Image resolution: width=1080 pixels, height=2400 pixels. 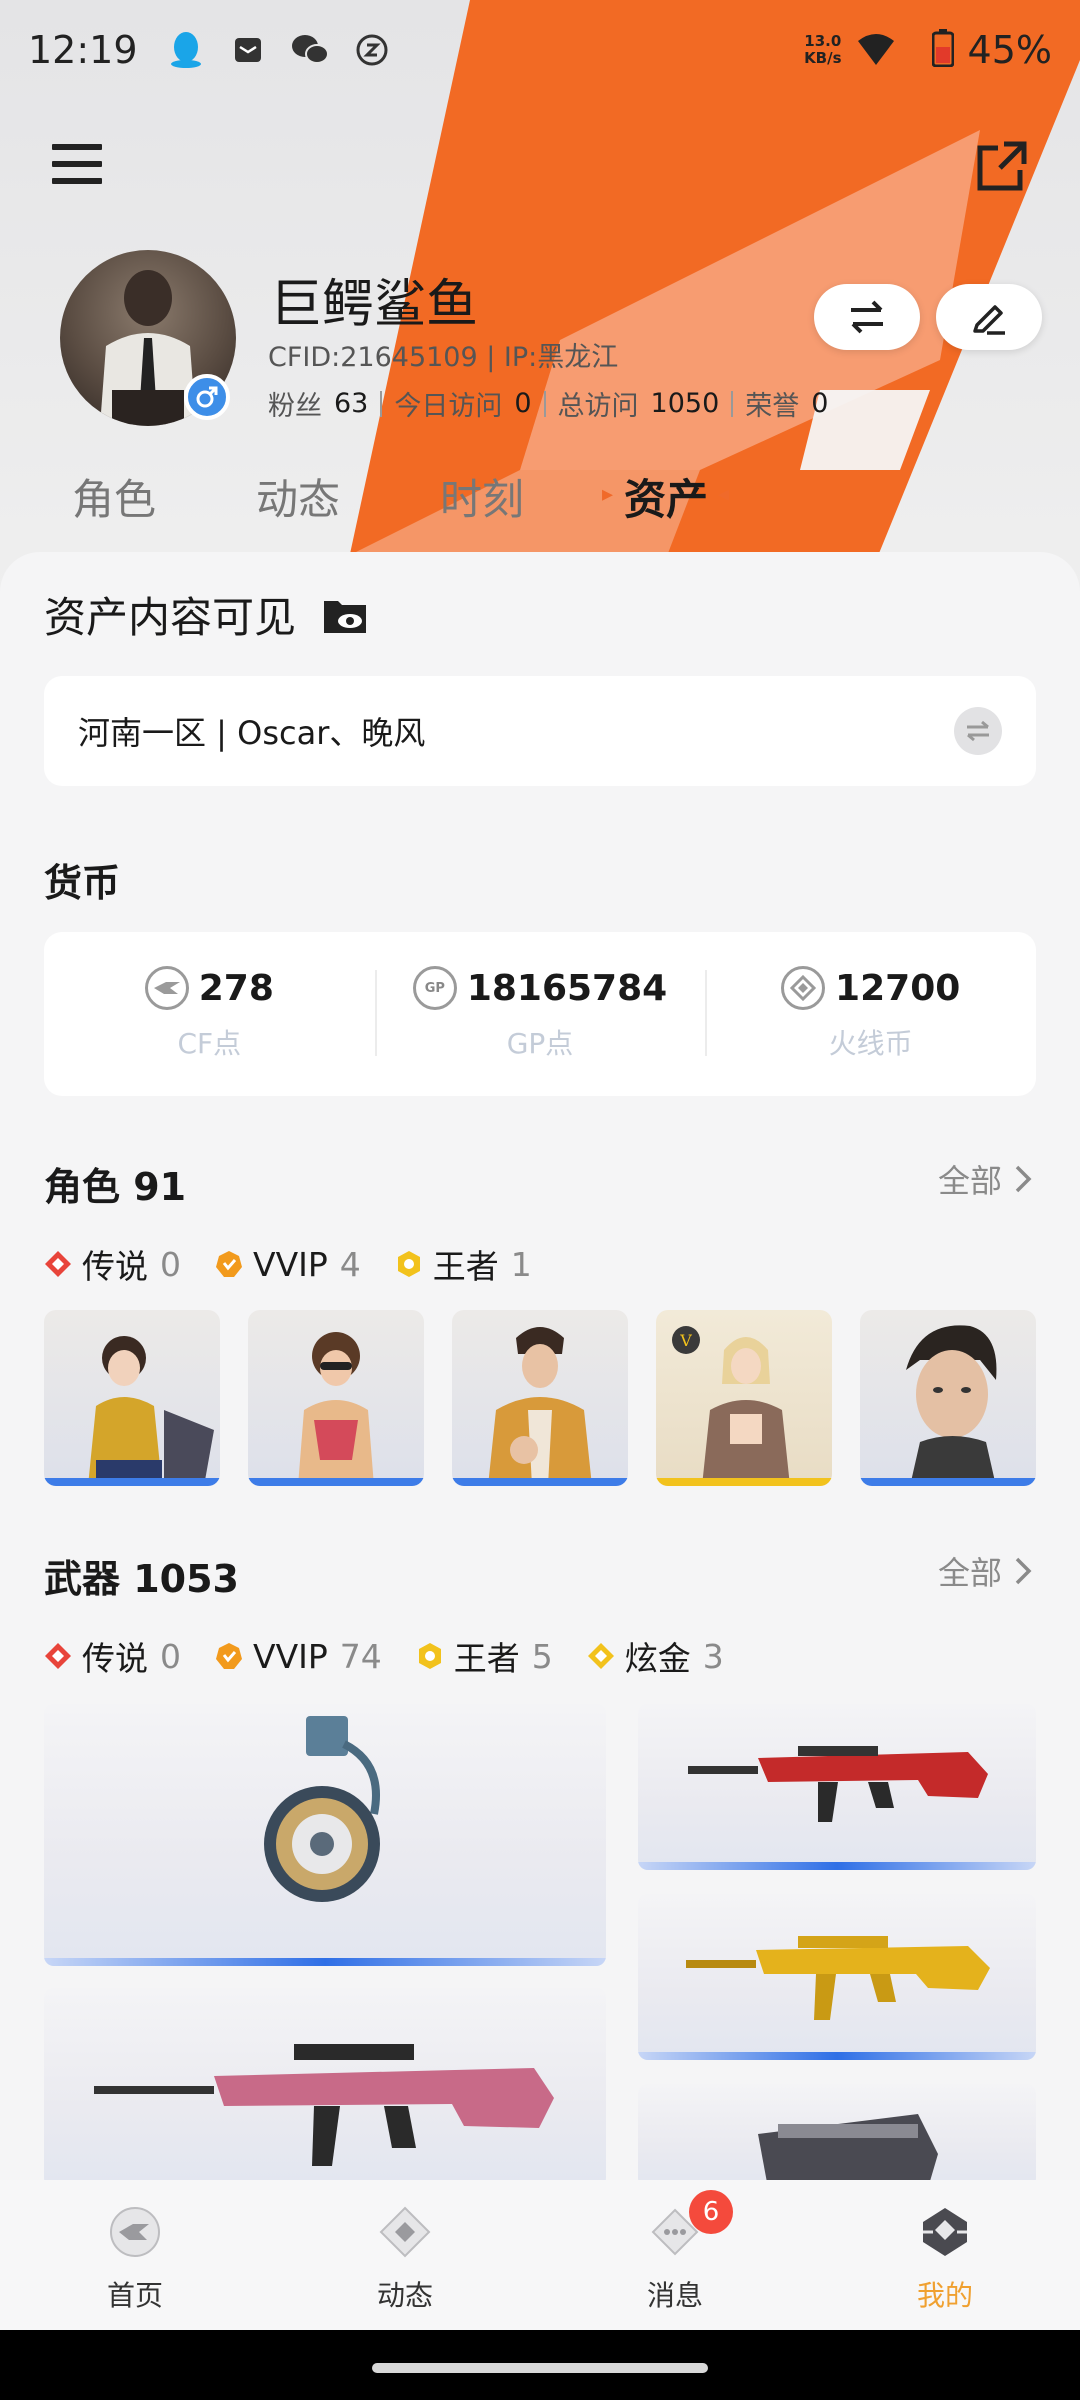 What do you see at coordinates (186, 50) in the screenshot?
I see `qq-icon` at bounding box center [186, 50].